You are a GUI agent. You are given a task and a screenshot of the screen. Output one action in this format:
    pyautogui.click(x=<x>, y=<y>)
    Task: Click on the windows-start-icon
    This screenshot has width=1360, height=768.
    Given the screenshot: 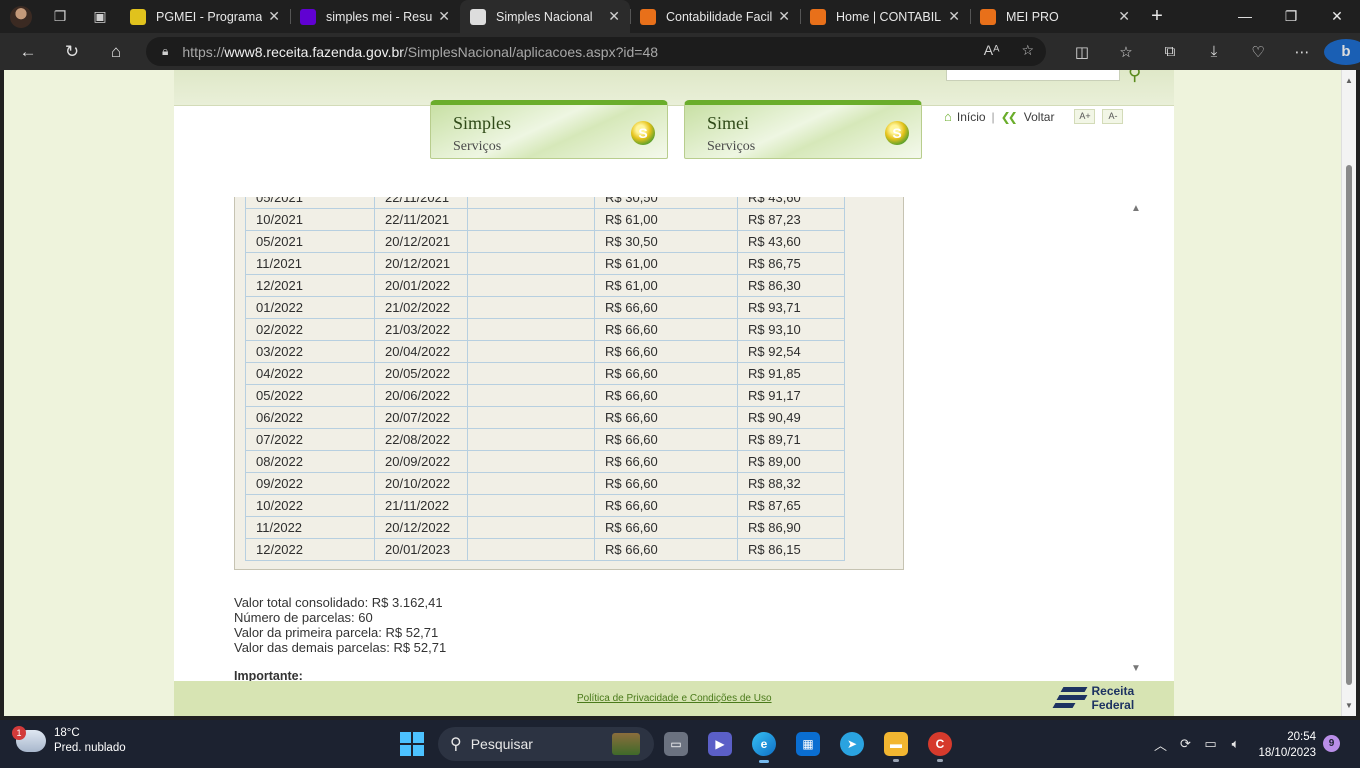 What is the action you would take?
    pyautogui.click(x=412, y=744)
    